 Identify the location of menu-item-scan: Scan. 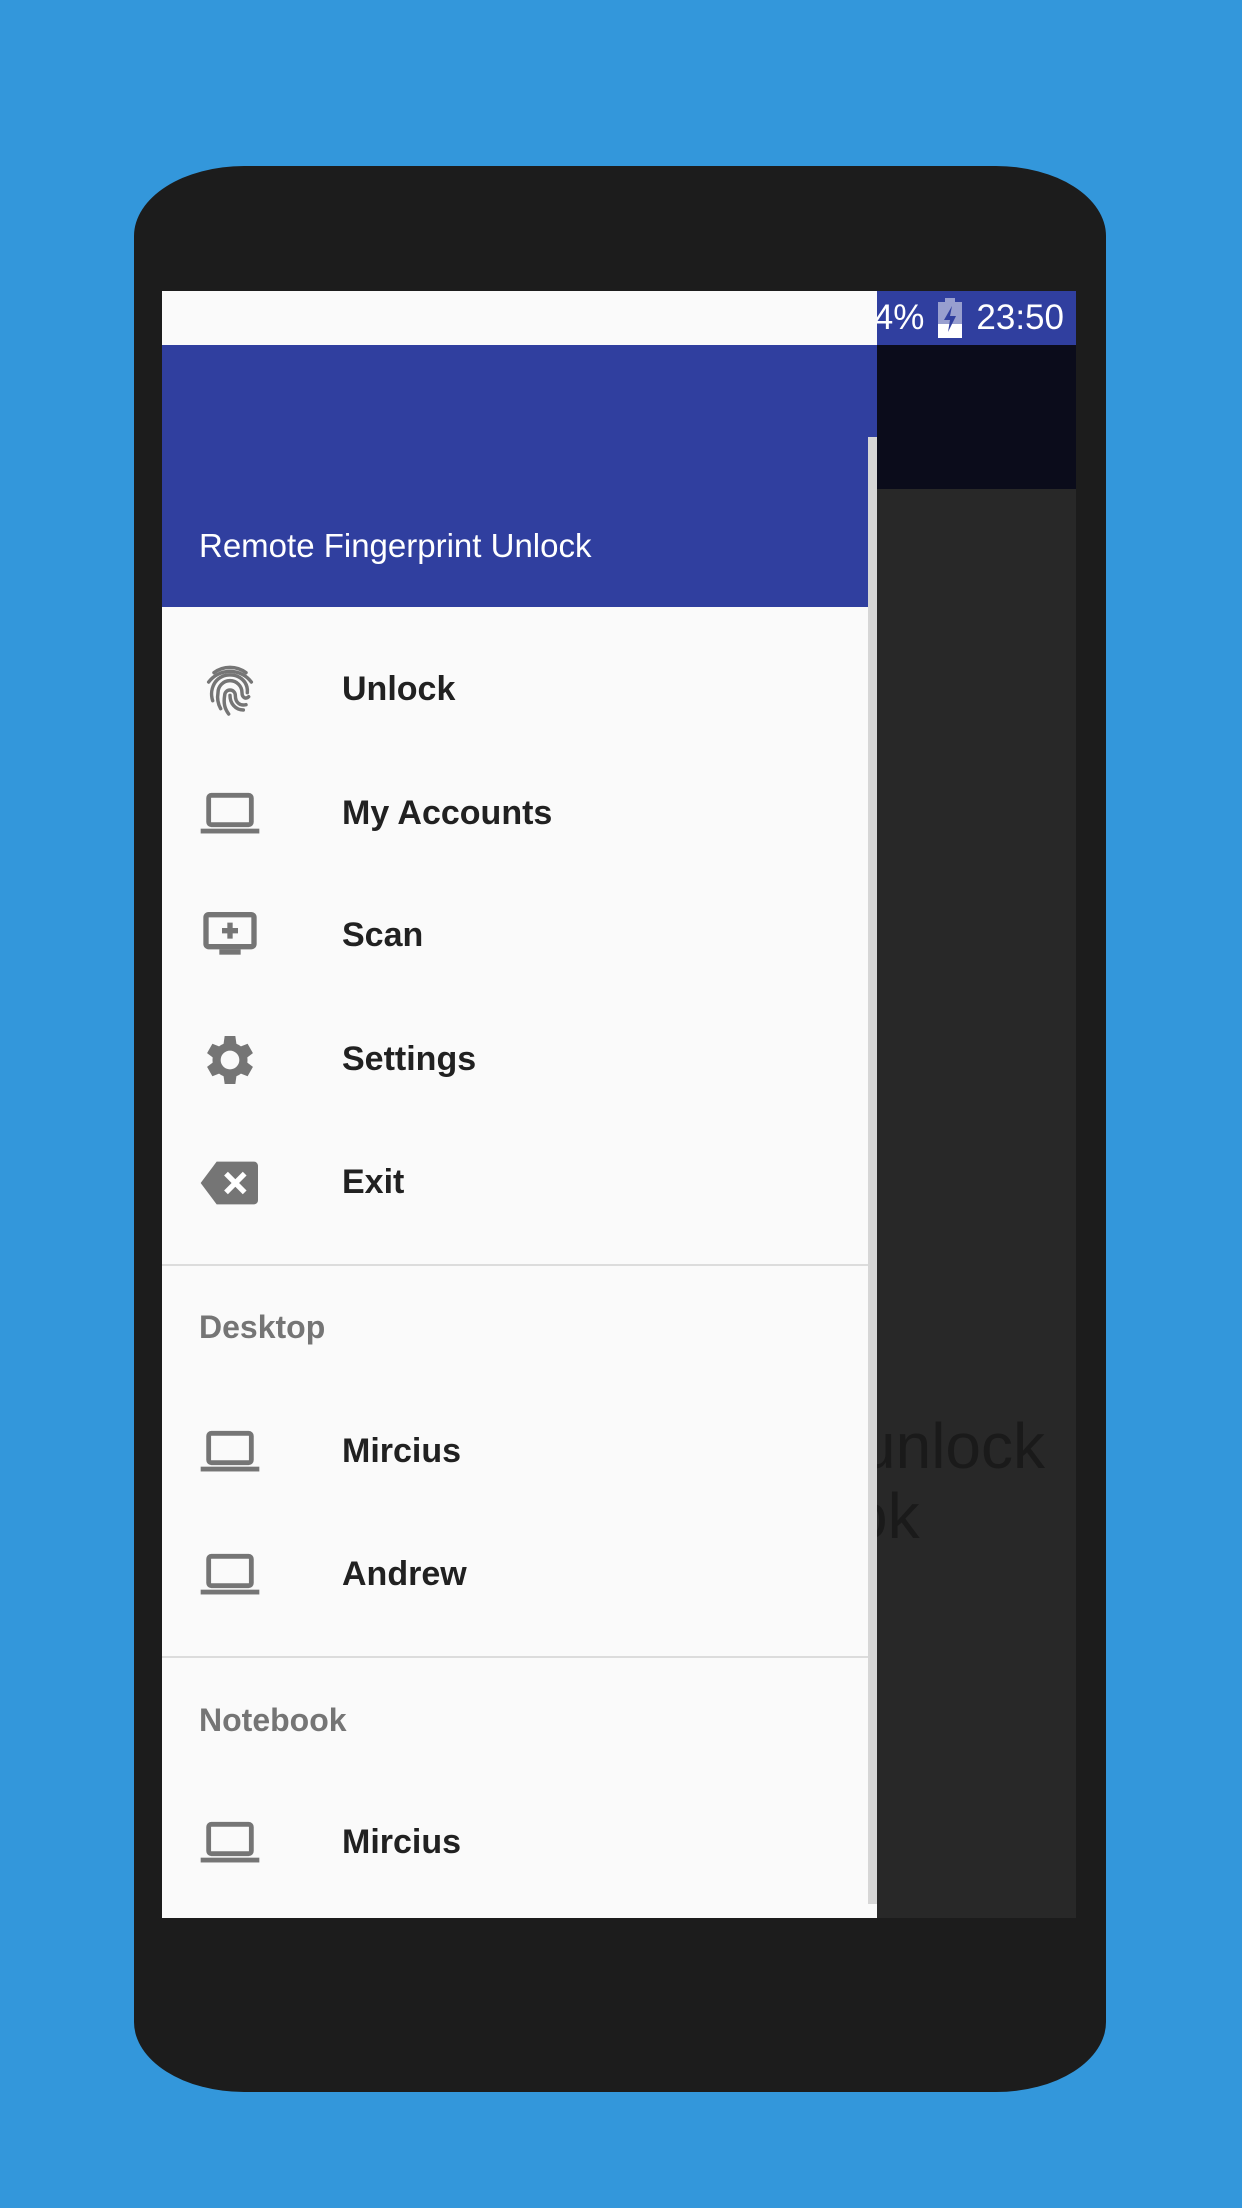
(515, 935).